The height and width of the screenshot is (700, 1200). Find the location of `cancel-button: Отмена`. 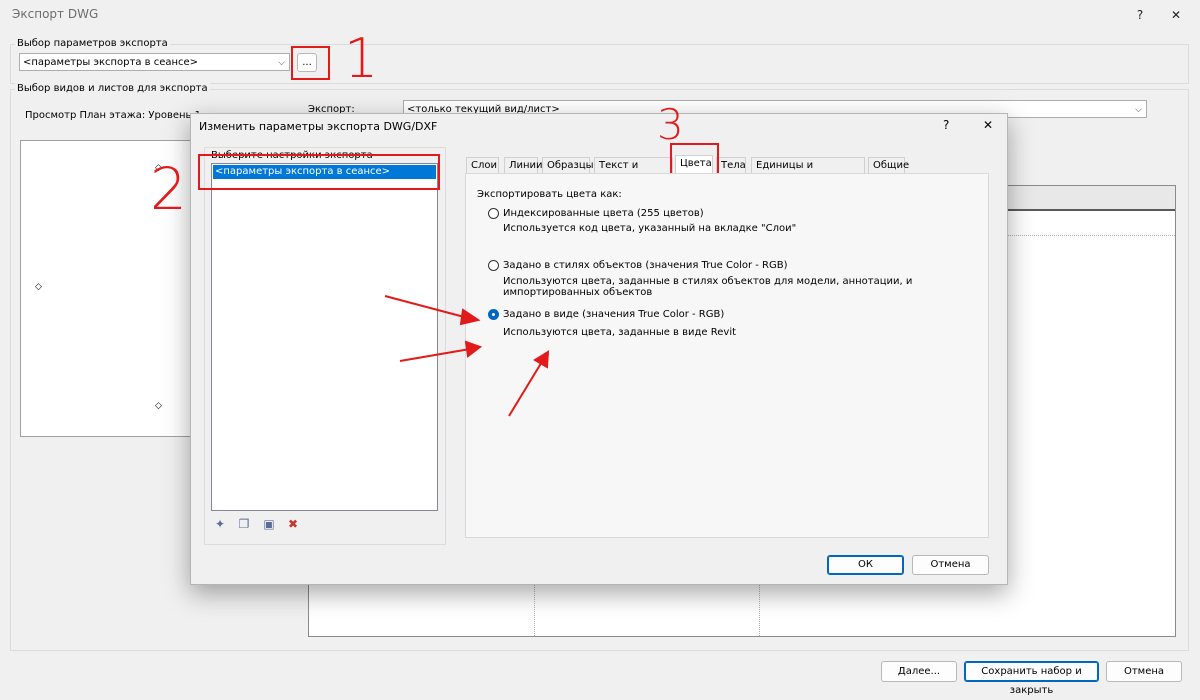

cancel-button: Отмена is located at coordinates (1144, 671).